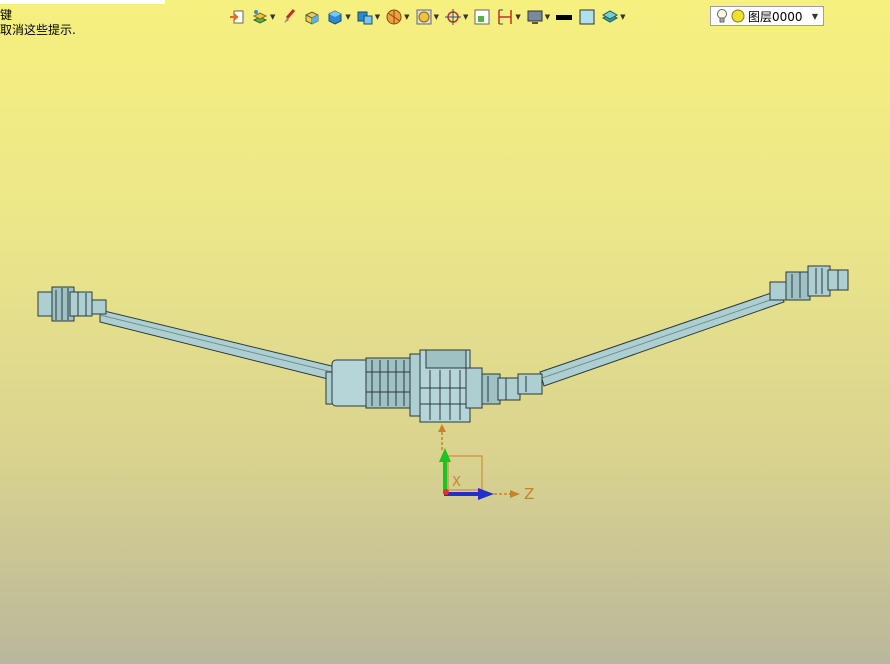 The image size is (890, 664). I want to click on view-orient-icon, so click(365, 18).